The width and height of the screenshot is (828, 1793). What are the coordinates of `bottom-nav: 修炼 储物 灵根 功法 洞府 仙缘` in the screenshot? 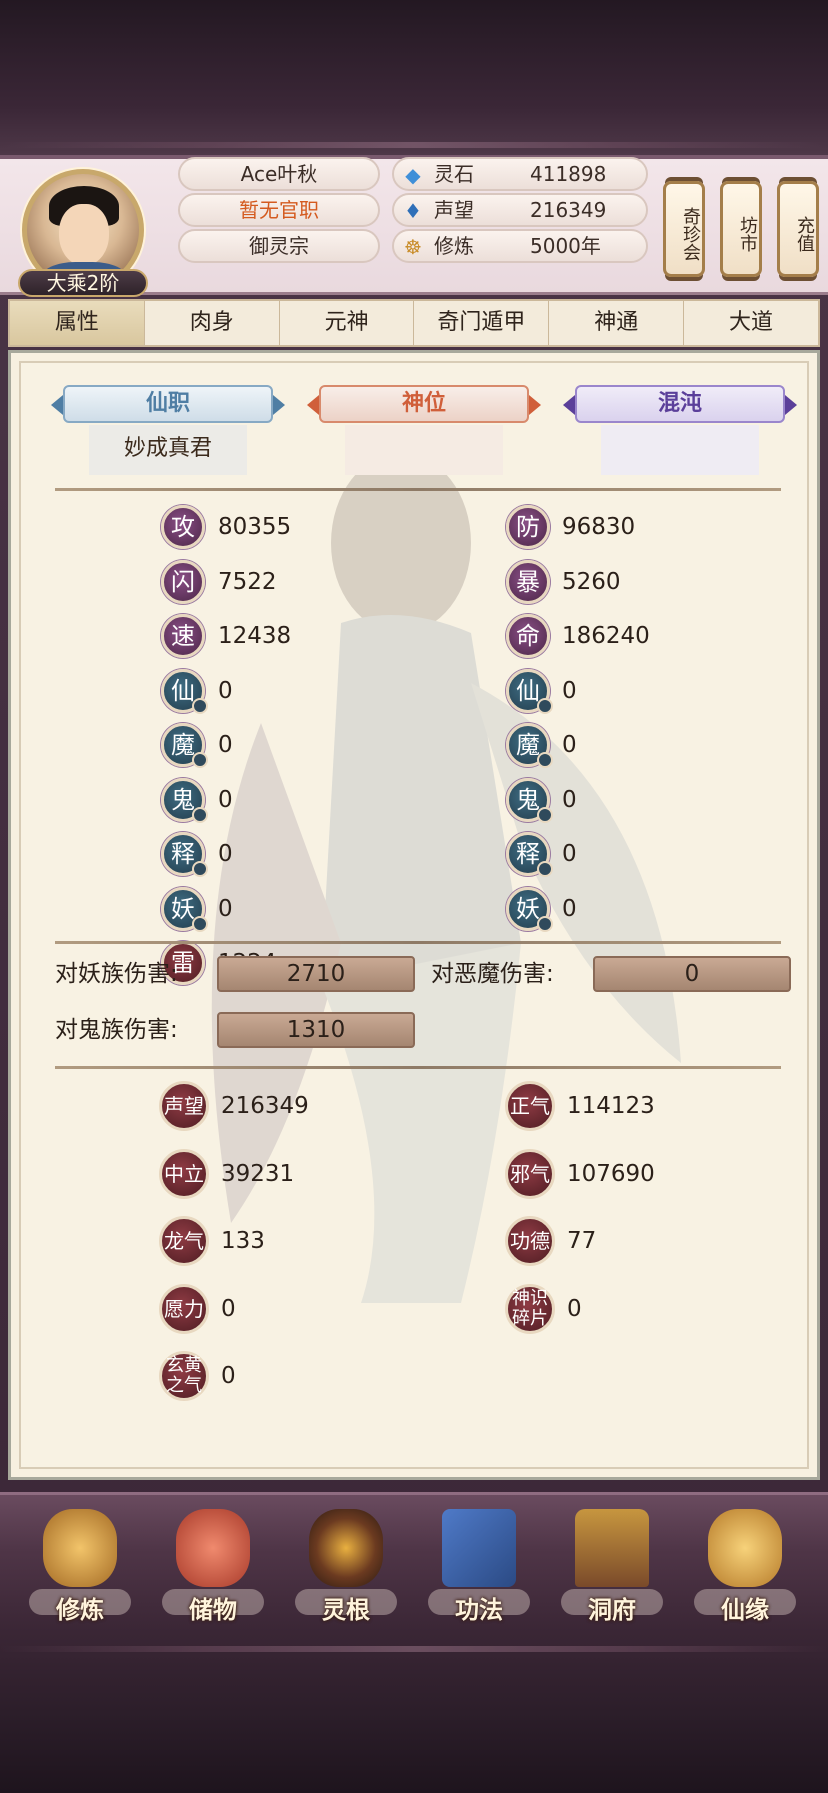 It's located at (414, 1562).